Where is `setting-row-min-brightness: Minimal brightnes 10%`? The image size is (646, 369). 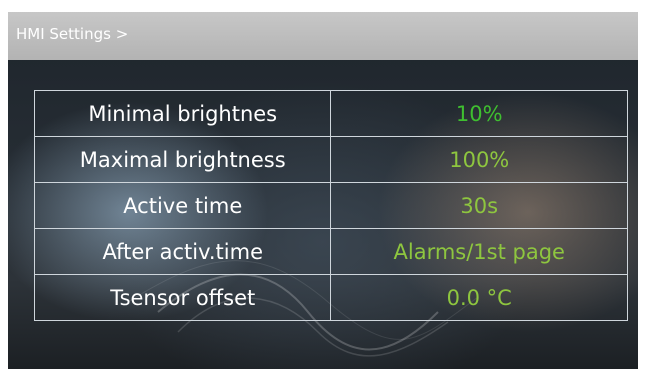
setting-row-min-brightness: Minimal brightnes 10% is located at coordinates (330, 113).